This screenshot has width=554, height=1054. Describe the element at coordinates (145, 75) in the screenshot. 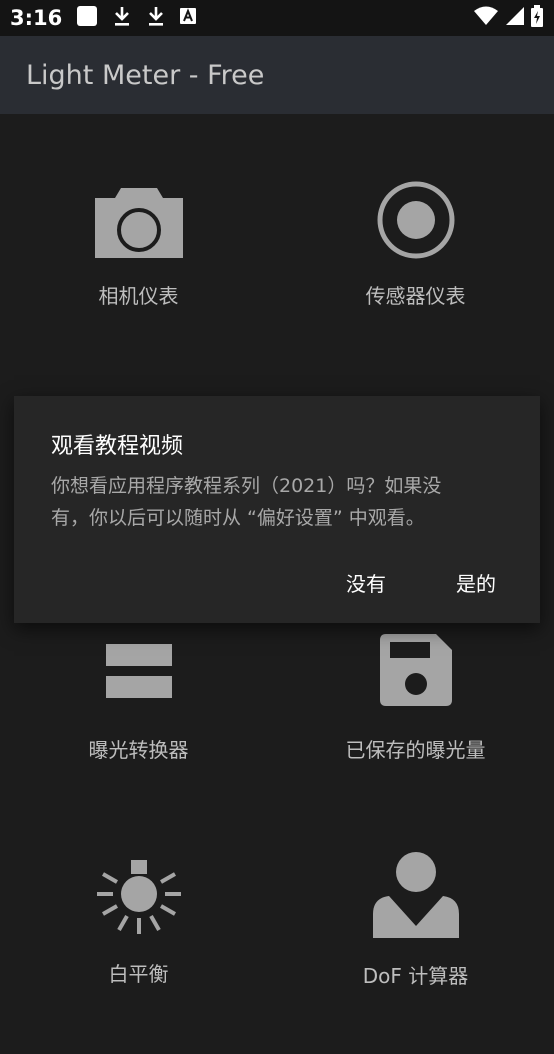

I see `app-title: Light Meter - Free` at that location.